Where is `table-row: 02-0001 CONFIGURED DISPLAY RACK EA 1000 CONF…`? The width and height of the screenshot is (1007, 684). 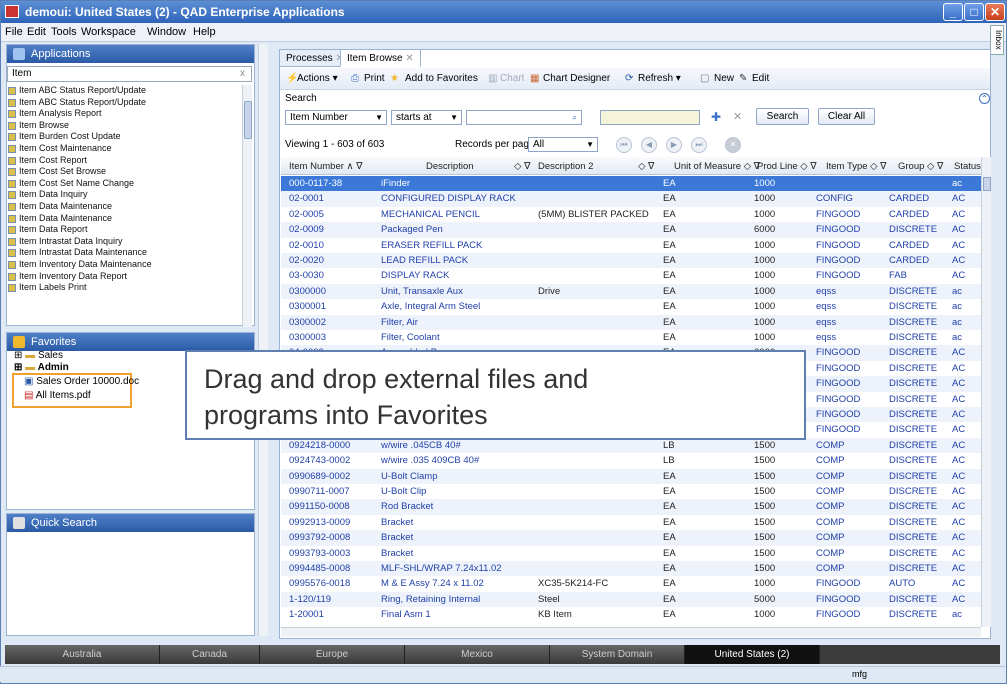
table-row: 02-0001 CONFIGURED DISPLAY RACK EA 1000 CONF… is located at coordinates (631, 199).